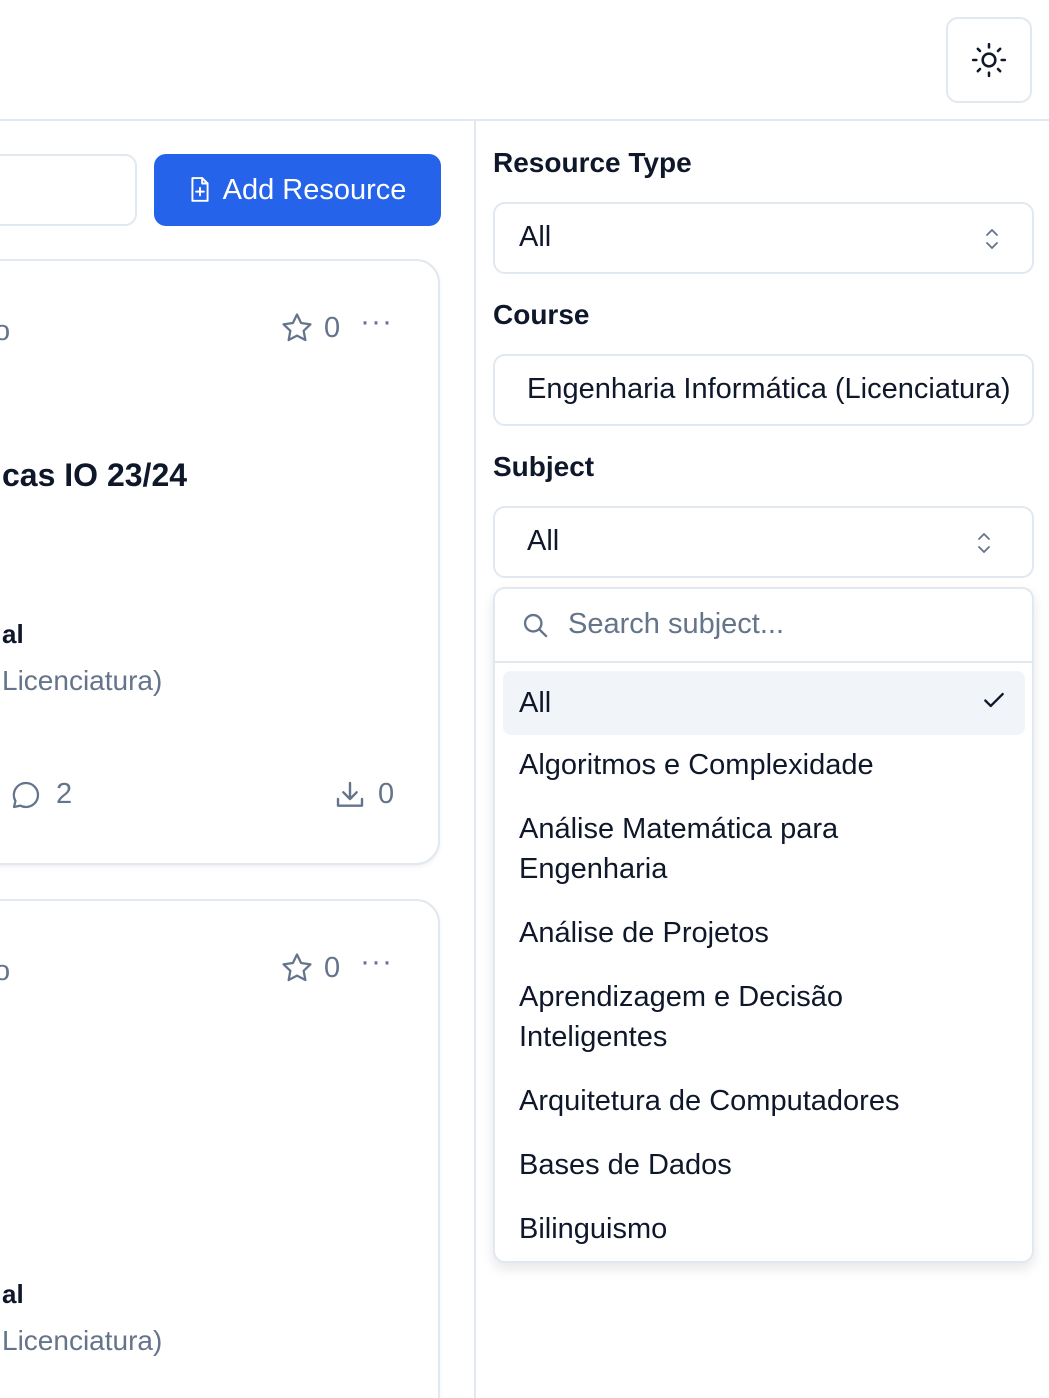 Image resolution: width=1049 pixels, height=1398 pixels. Describe the element at coordinates (543, 541) in the screenshot. I see `subject-value: All` at that location.